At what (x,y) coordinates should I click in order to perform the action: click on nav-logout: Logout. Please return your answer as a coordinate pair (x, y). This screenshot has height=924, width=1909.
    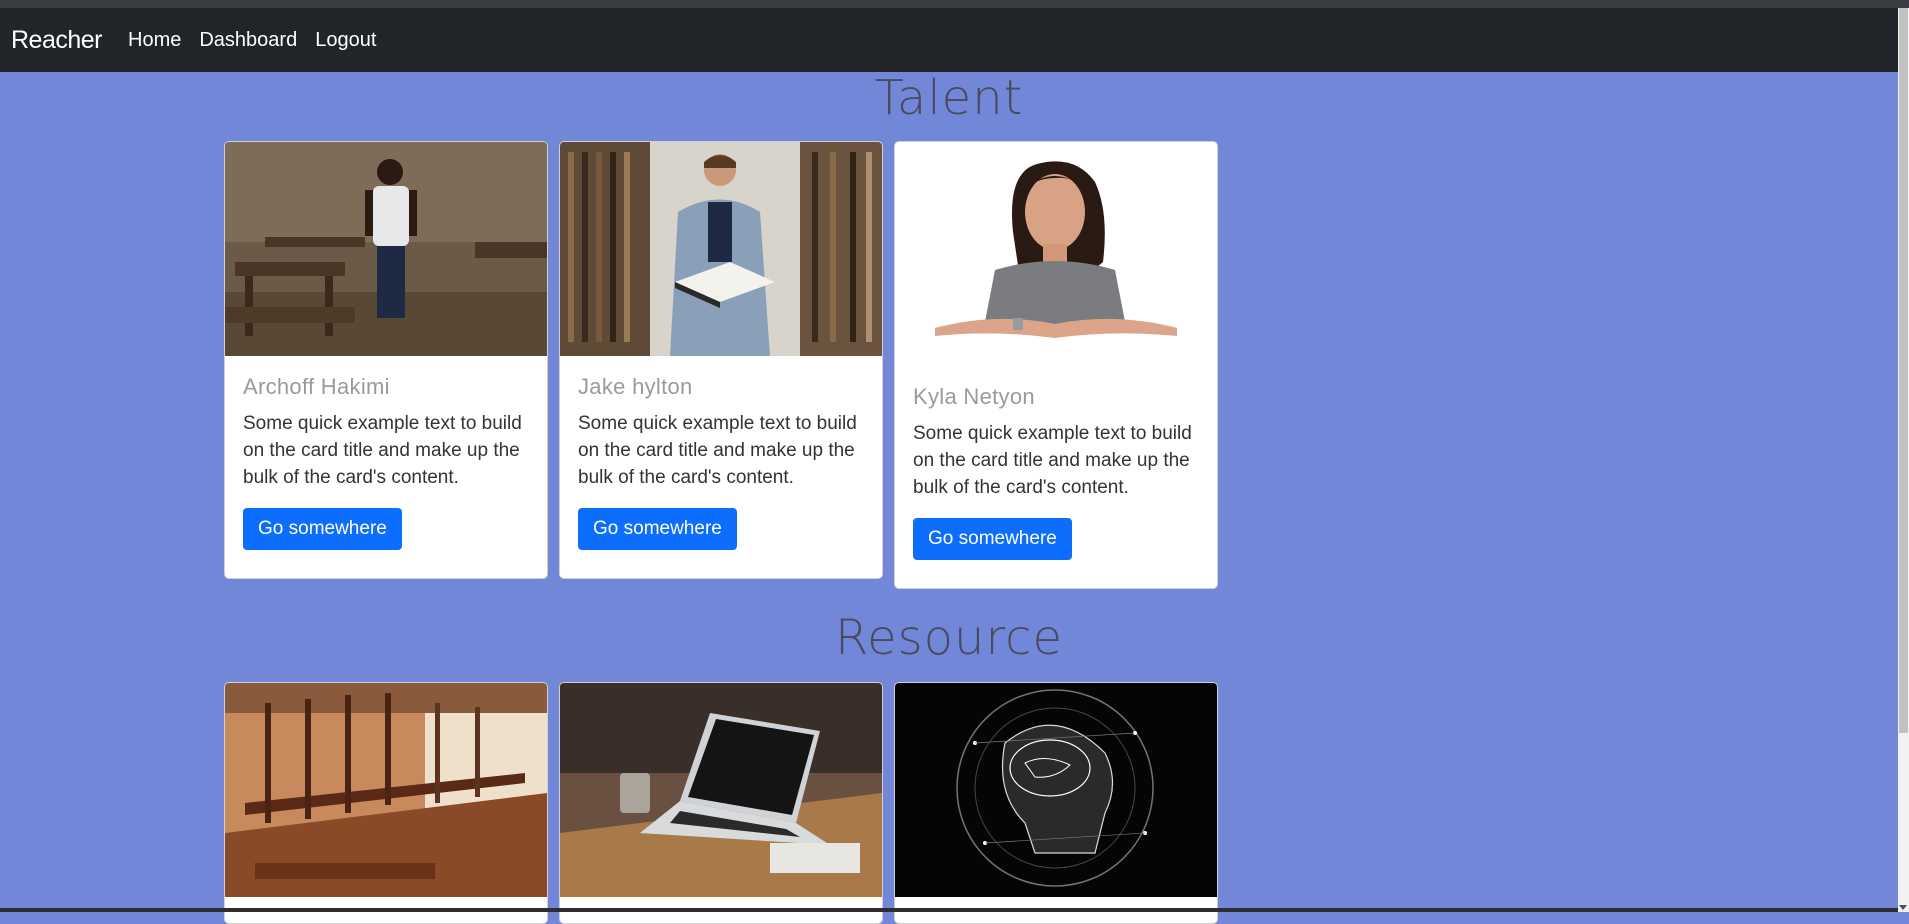
    Looking at the image, I should click on (345, 40).